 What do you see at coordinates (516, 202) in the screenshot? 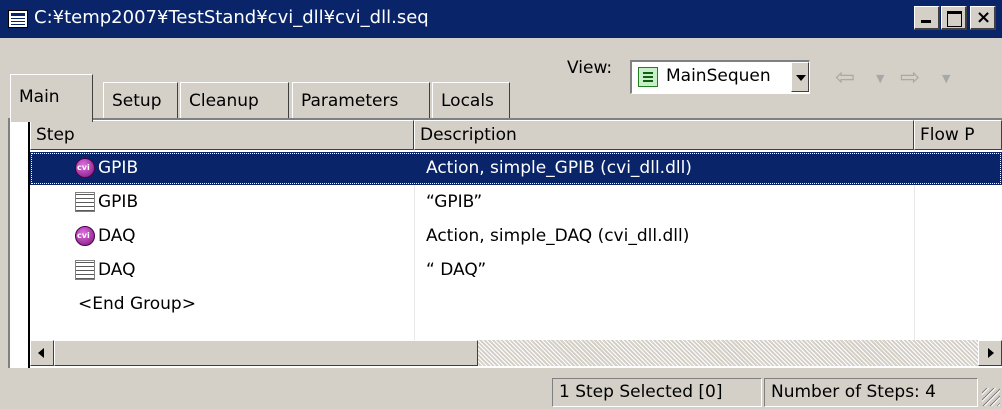
I see `table-row: GPIB “GPIB”` at bounding box center [516, 202].